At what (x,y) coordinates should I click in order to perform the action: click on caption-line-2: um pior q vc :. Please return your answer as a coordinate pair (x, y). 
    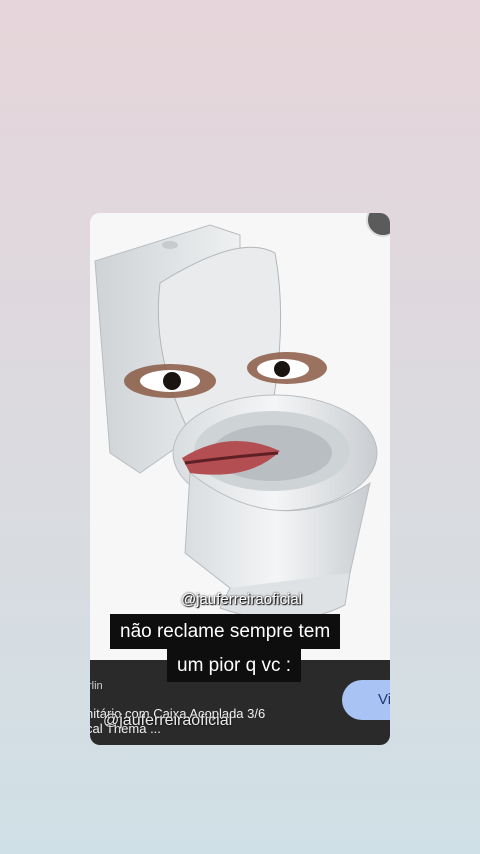
    Looking at the image, I should click on (234, 665).